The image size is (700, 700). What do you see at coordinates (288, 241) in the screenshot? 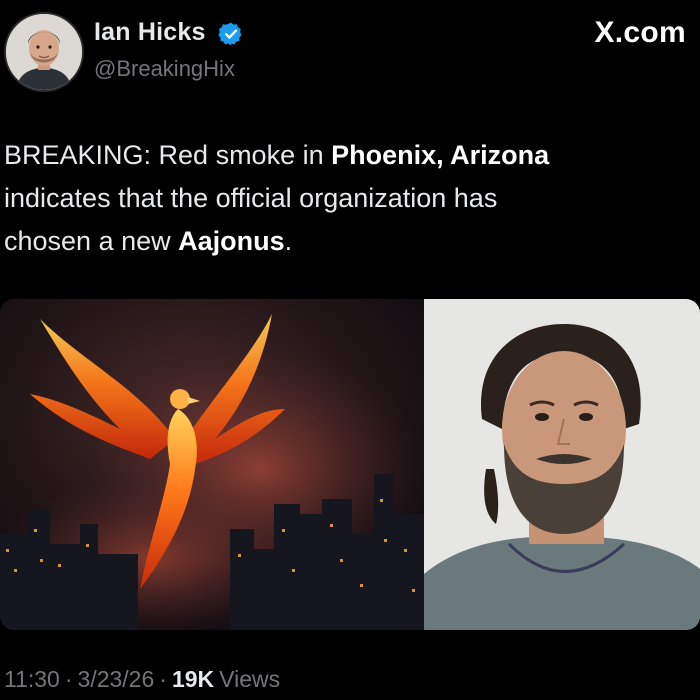
I see `tweet-text-segment: .` at bounding box center [288, 241].